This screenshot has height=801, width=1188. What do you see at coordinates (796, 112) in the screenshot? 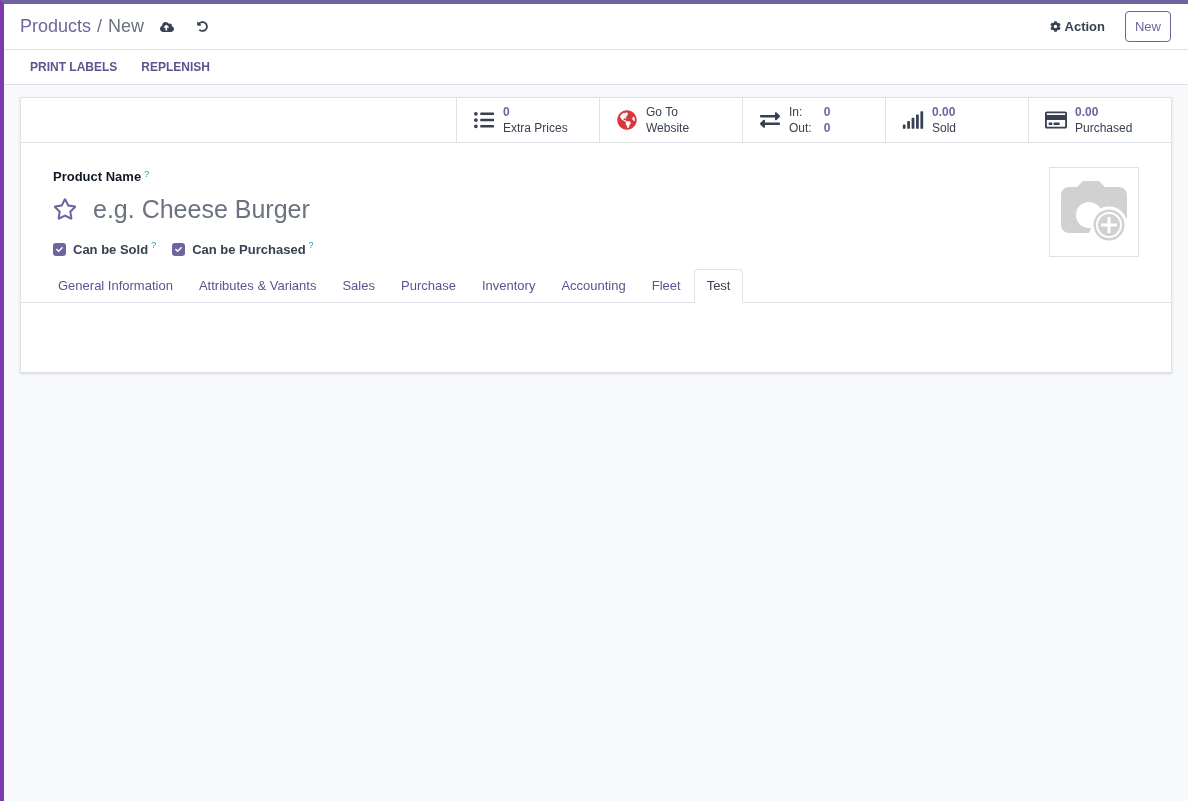
I see `stat-label: In:` at bounding box center [796, 112].